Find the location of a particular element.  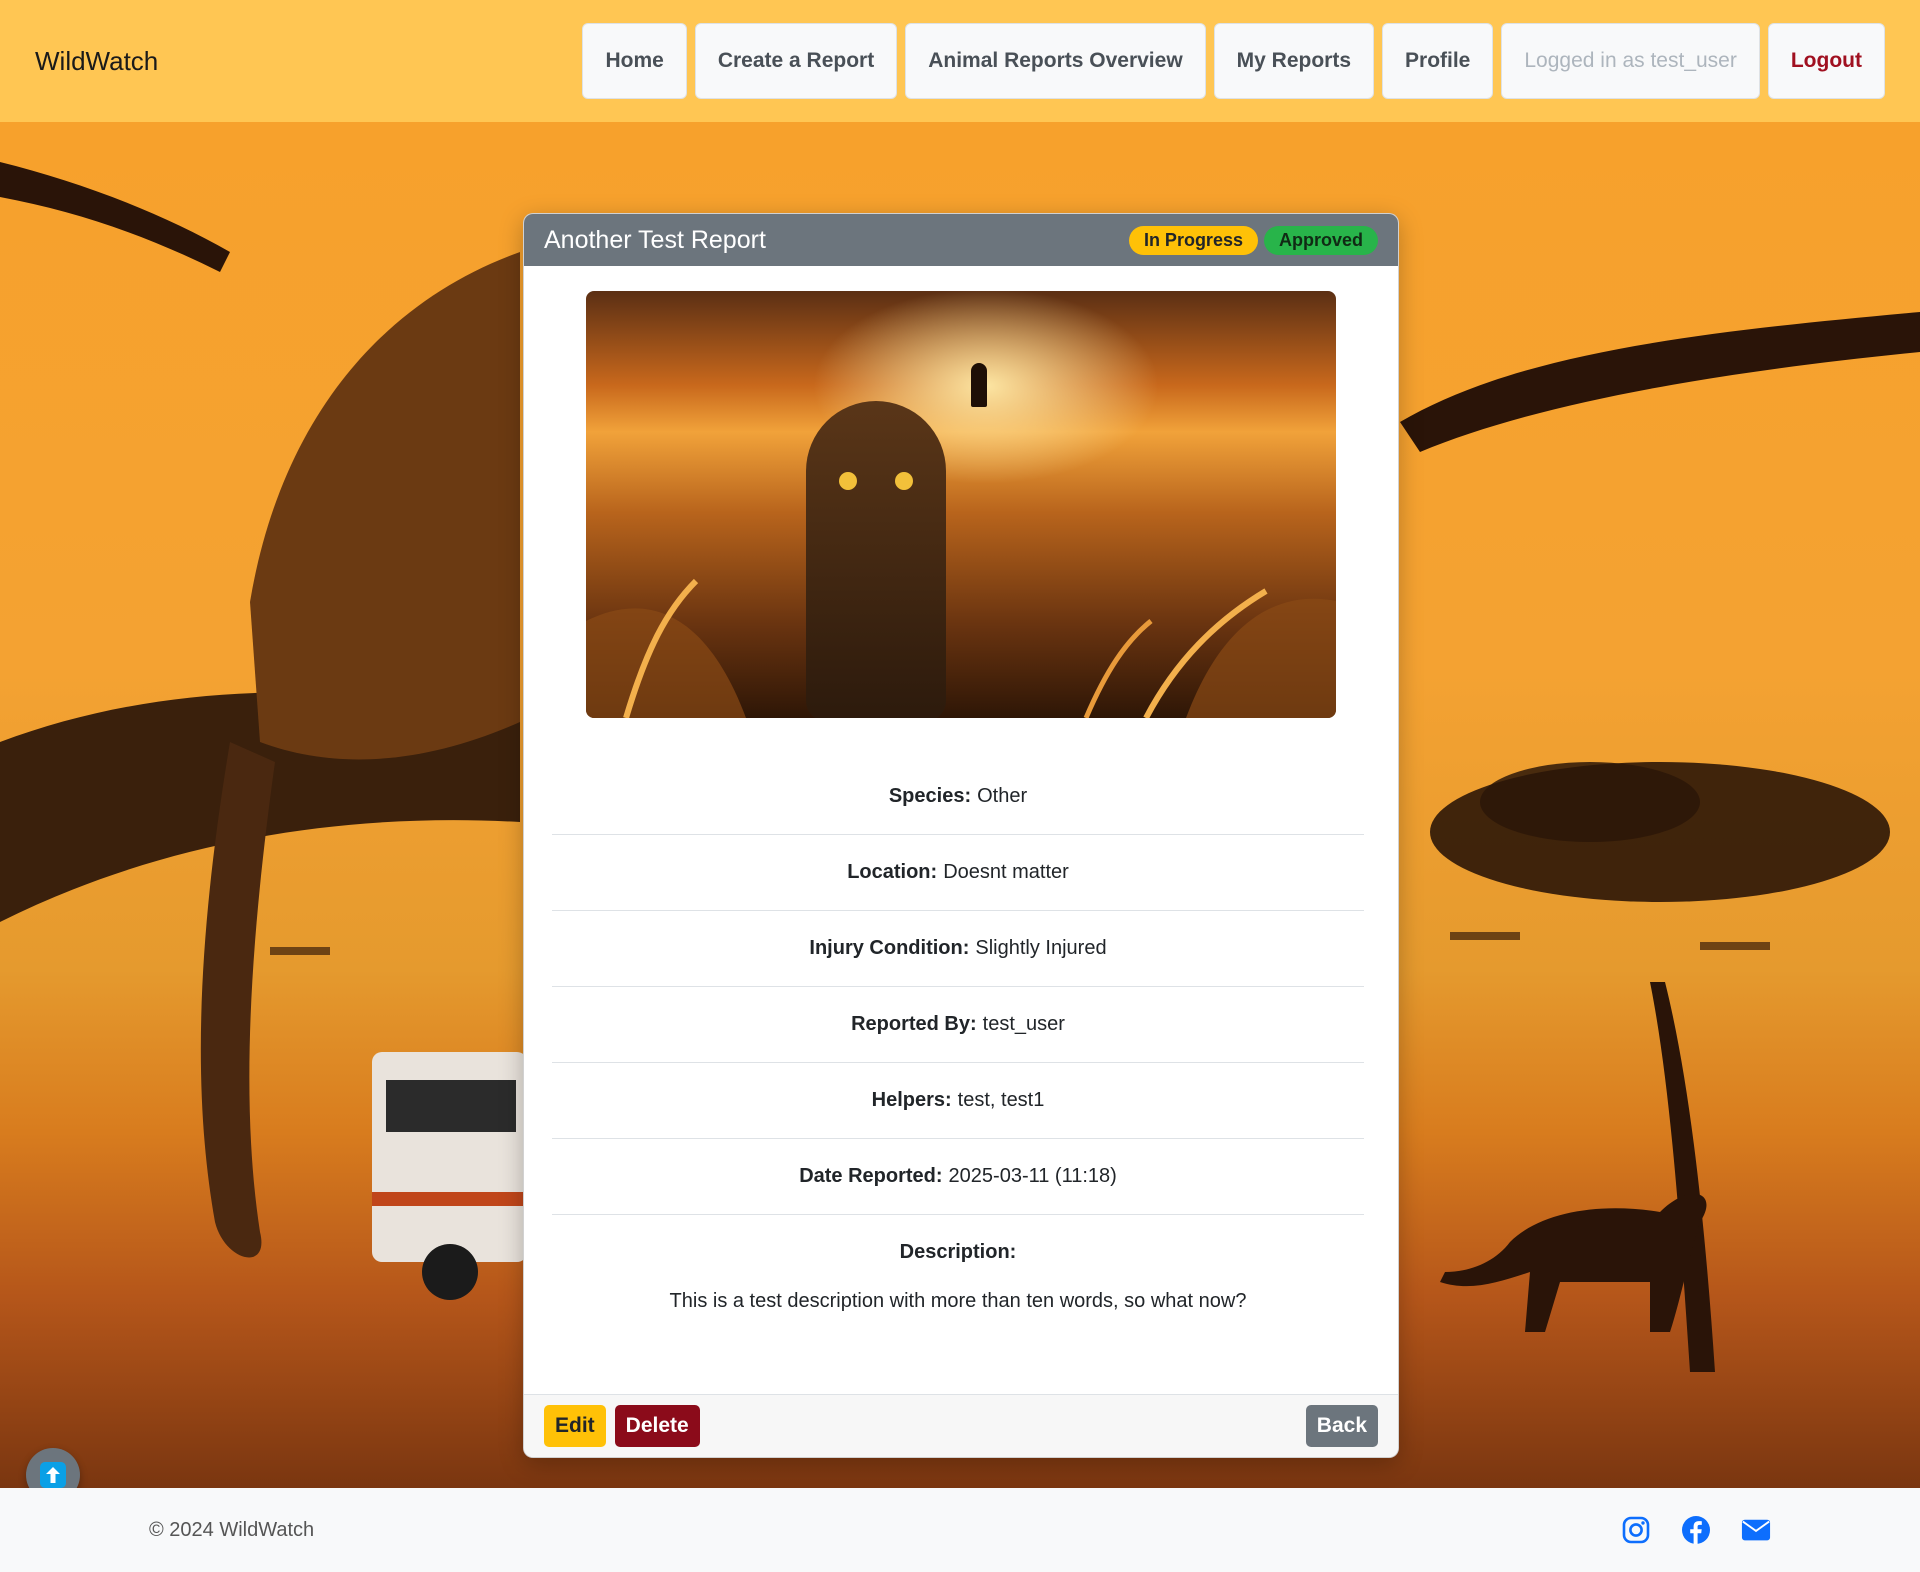

detail-location: Location: Doesnt matter is located at coordinates (958, 873).